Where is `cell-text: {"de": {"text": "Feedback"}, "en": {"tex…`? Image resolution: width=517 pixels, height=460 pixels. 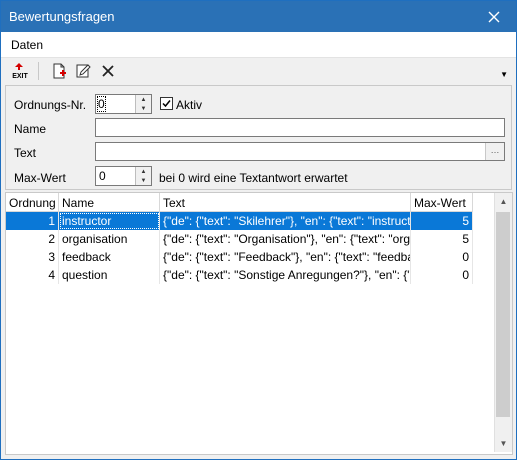
cell-text: {"de": {"text": "Feedback"}, "en": {"tex… is located at coordinates (285, 257).